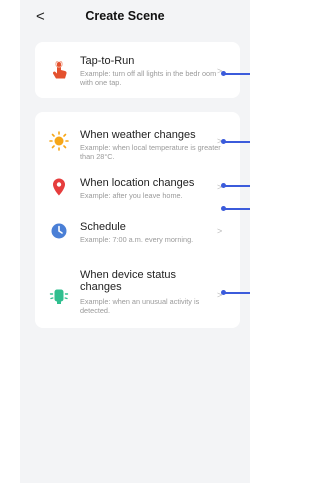 Image resolution: width=320 pixels, height=483 pixels. I want to click on page-title: Create Scene, so click(125, 16).